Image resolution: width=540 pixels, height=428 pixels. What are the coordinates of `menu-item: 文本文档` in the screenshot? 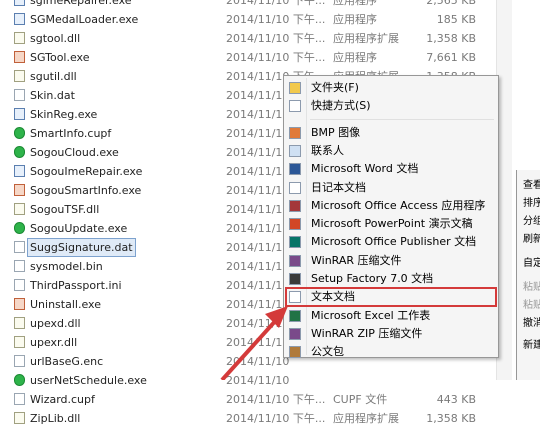 It's located at (391, 297).